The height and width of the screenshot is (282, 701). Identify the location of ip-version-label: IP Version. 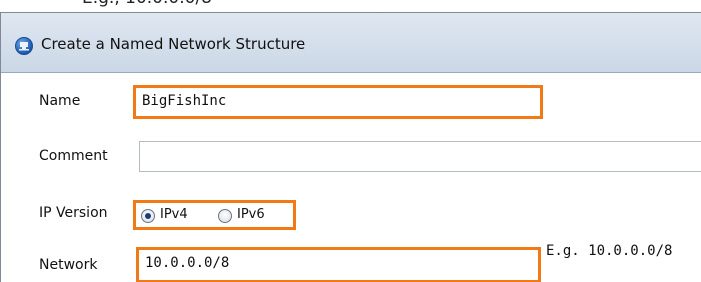
(73, 213).